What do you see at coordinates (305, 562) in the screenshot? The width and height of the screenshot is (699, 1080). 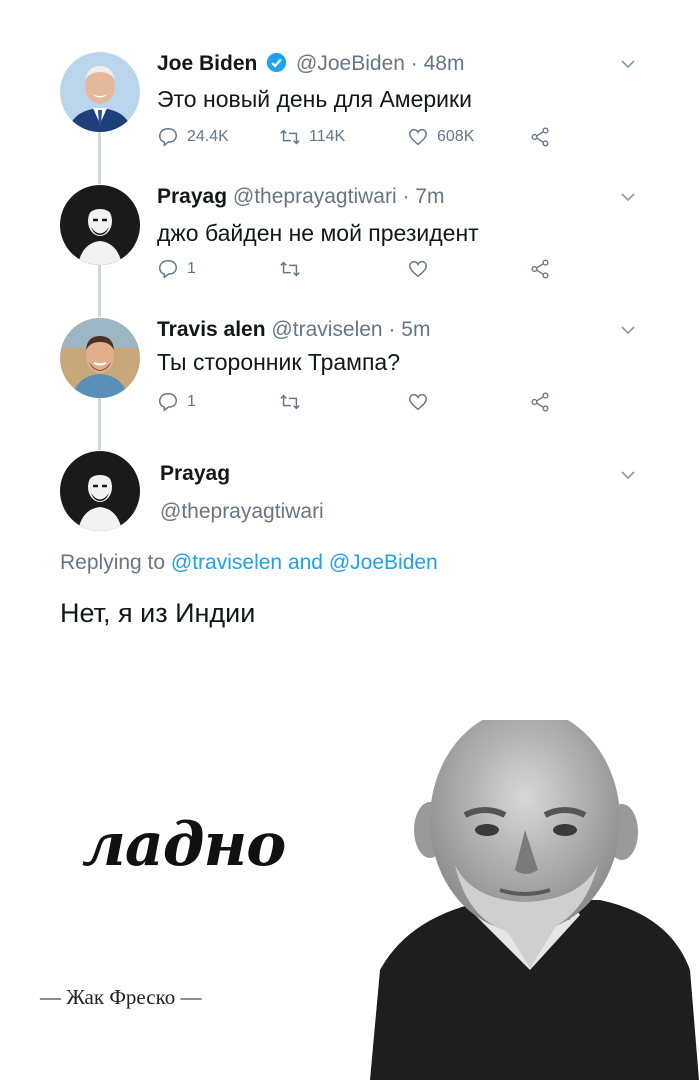 I see `replying-and: and` at bounding box center [305, 562].